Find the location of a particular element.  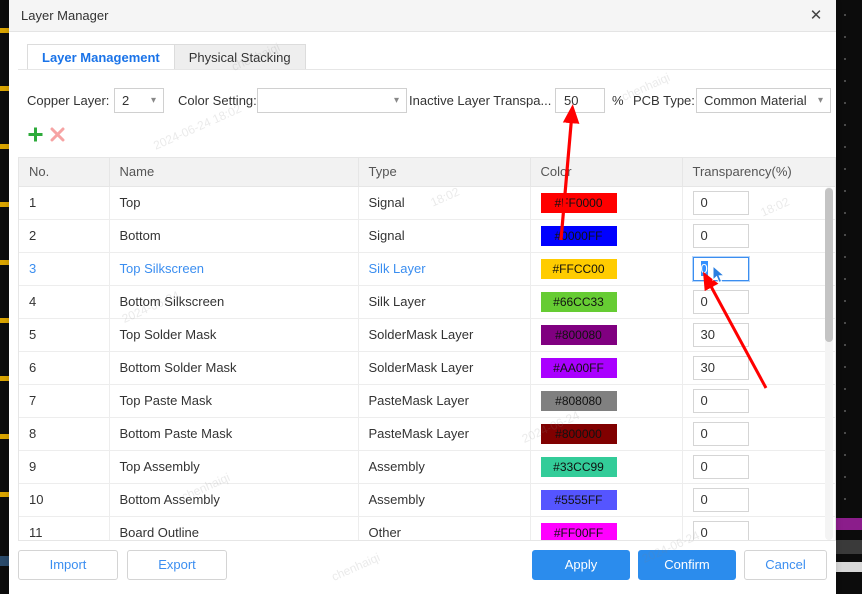

cell-color: #800000 is located at coordinates (606, 434).